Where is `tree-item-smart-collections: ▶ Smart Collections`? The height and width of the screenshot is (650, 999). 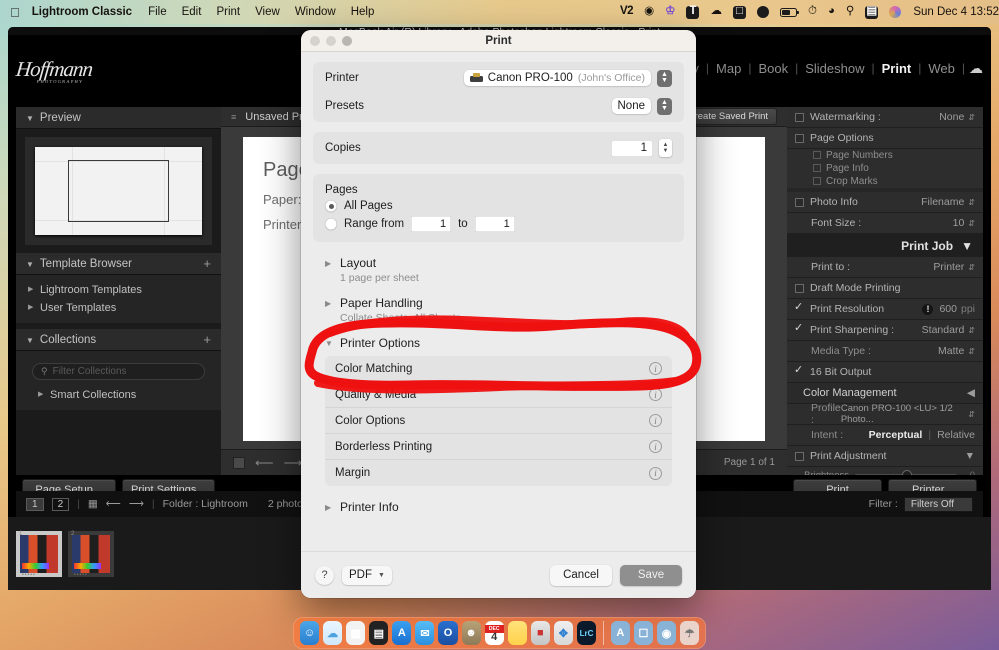 tree-item-smart-collections: ▶ Smart Collections is located at coordinates (118, 395).